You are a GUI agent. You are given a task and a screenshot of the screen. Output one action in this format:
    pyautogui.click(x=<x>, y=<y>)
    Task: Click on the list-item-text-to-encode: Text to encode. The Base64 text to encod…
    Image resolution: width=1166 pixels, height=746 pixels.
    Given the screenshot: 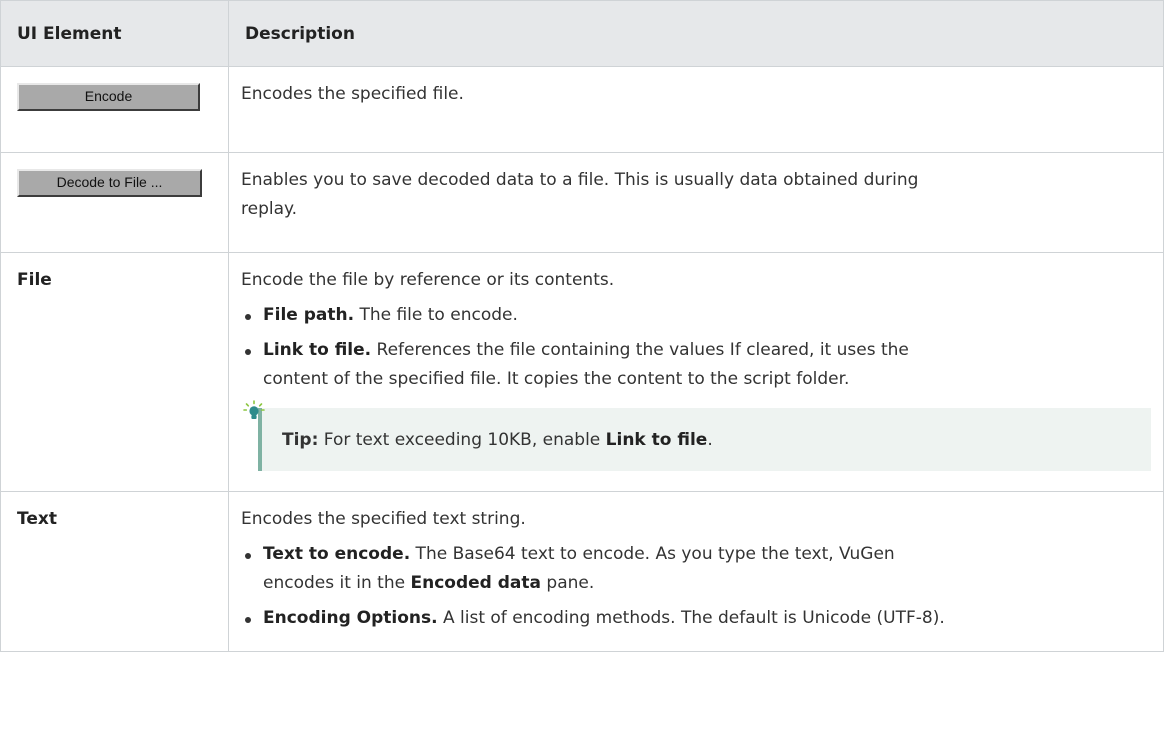 What is the action you would take?
    pyautogui.click(x=696, y=569)
    